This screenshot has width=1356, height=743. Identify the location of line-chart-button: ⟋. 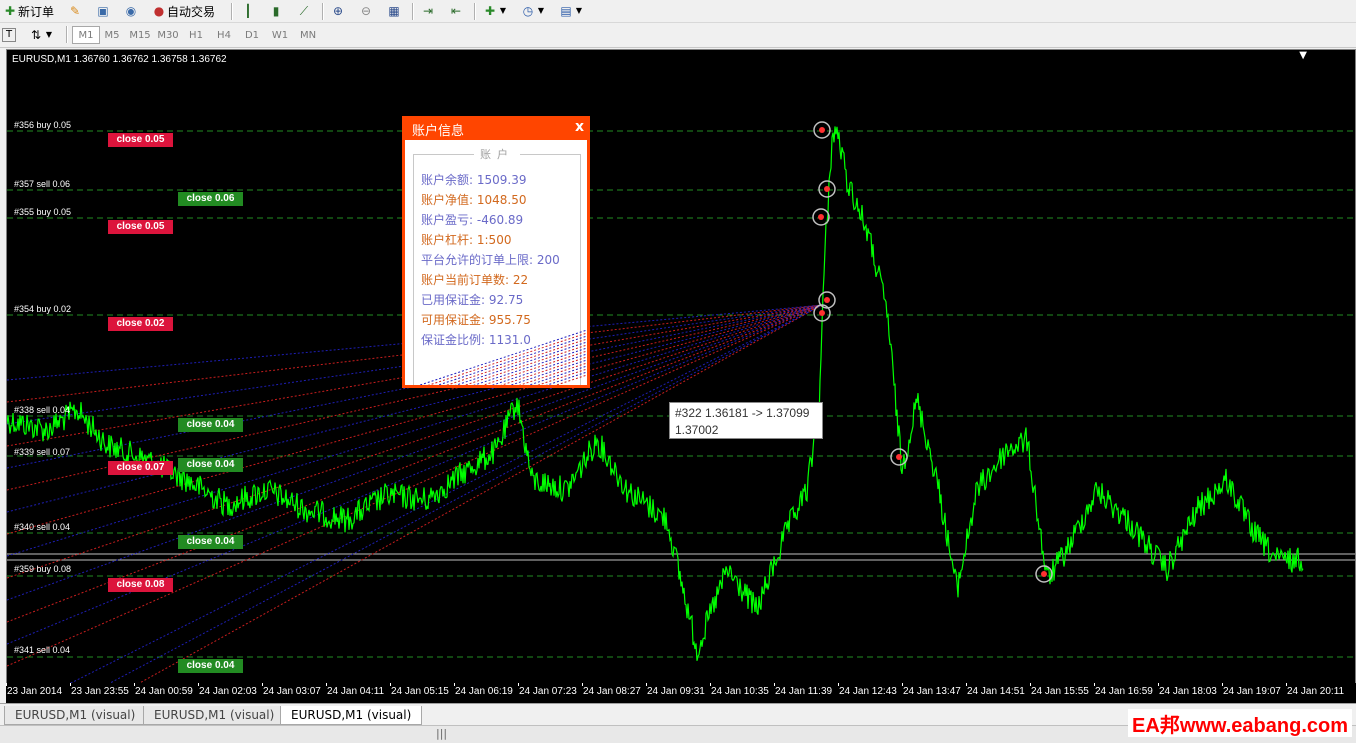
(304, 11).